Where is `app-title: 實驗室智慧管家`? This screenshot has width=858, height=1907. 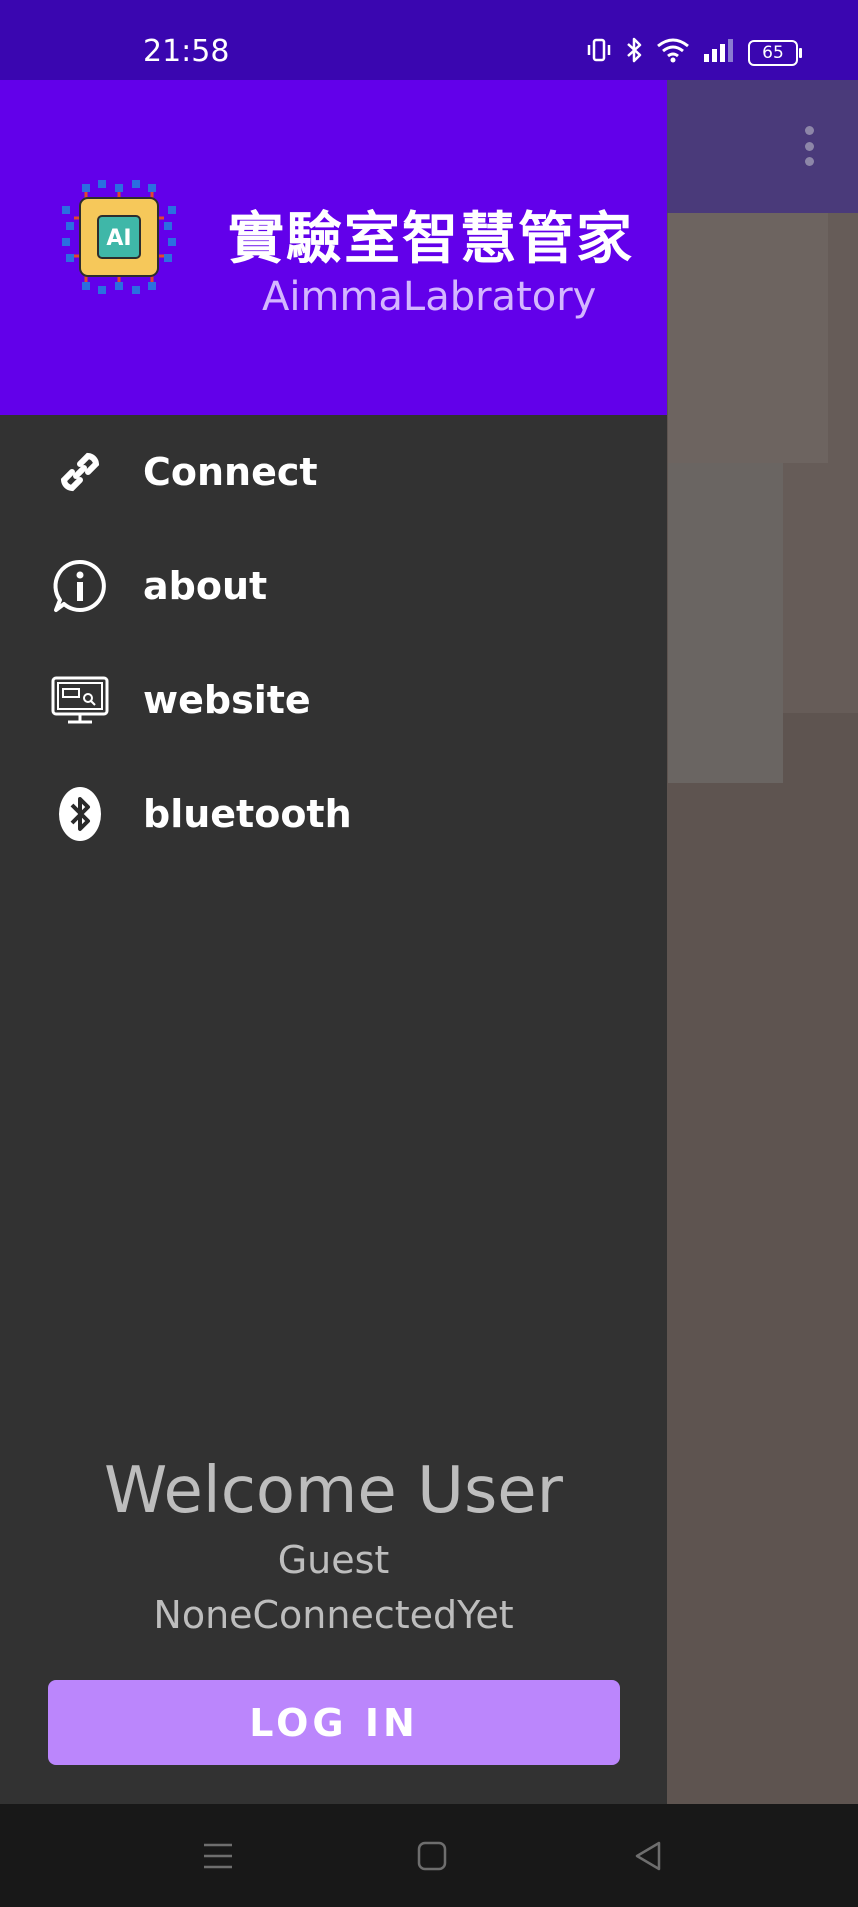 app-title: 實驗室智慧管家 is located at coordinates (431, 239).